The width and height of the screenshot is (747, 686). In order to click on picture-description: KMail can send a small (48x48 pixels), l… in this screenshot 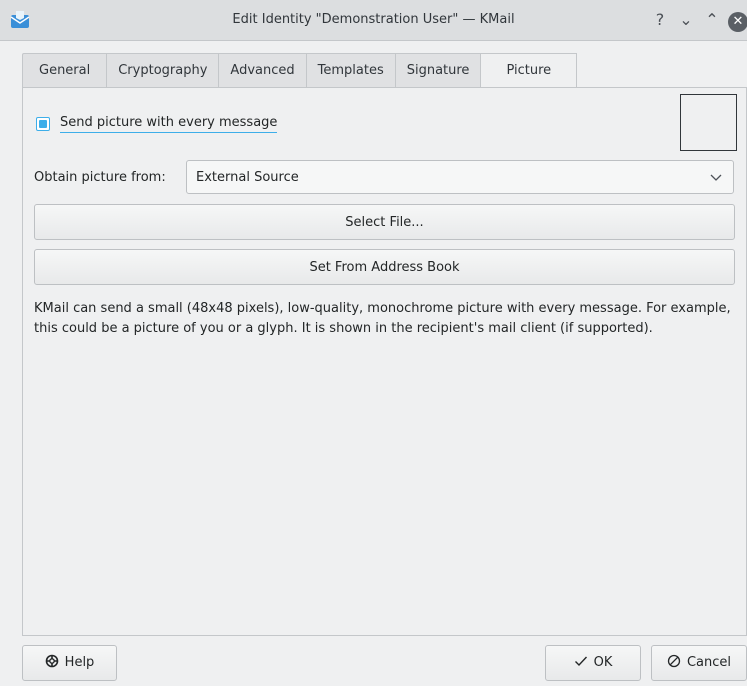, I will do `click(382, 318)`.